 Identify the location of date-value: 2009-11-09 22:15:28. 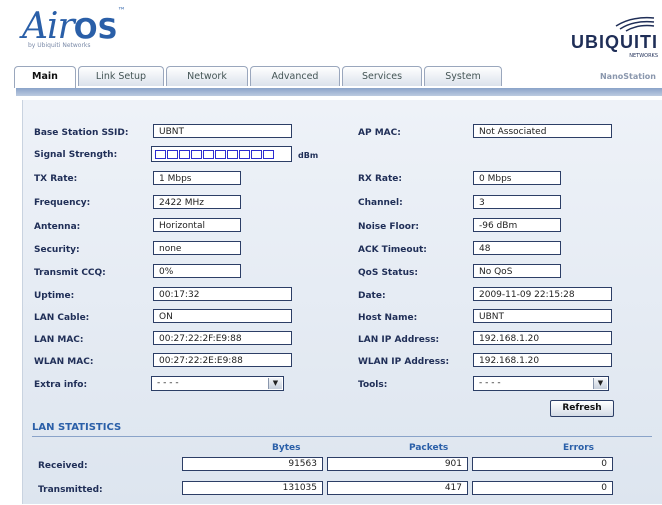
(542, 294).